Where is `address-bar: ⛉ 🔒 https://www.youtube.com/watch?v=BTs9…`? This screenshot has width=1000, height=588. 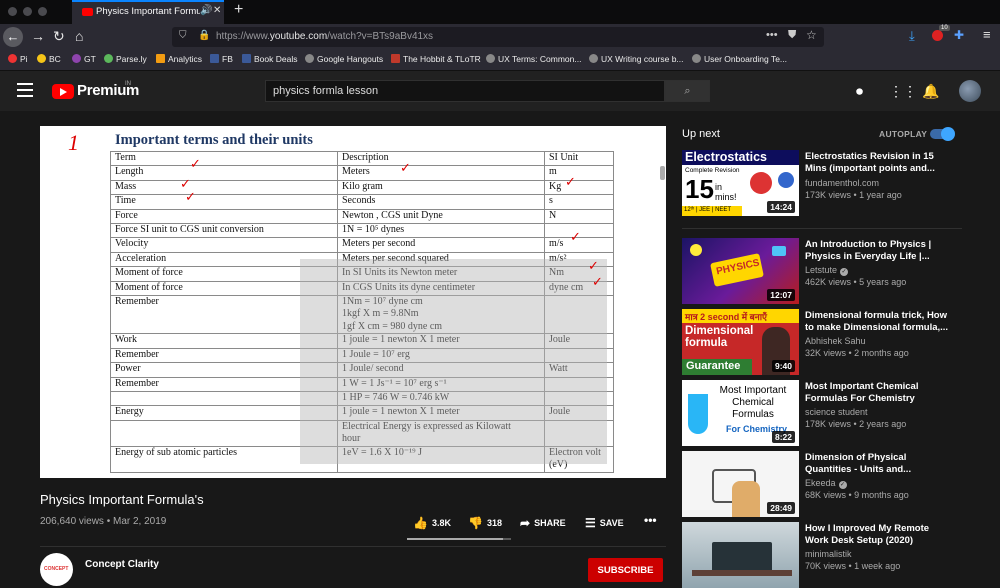 address-bar: ⛉ 🔒 https://www.youtube.com/watch?v=BTs9… is located at coordinates (498, 37).